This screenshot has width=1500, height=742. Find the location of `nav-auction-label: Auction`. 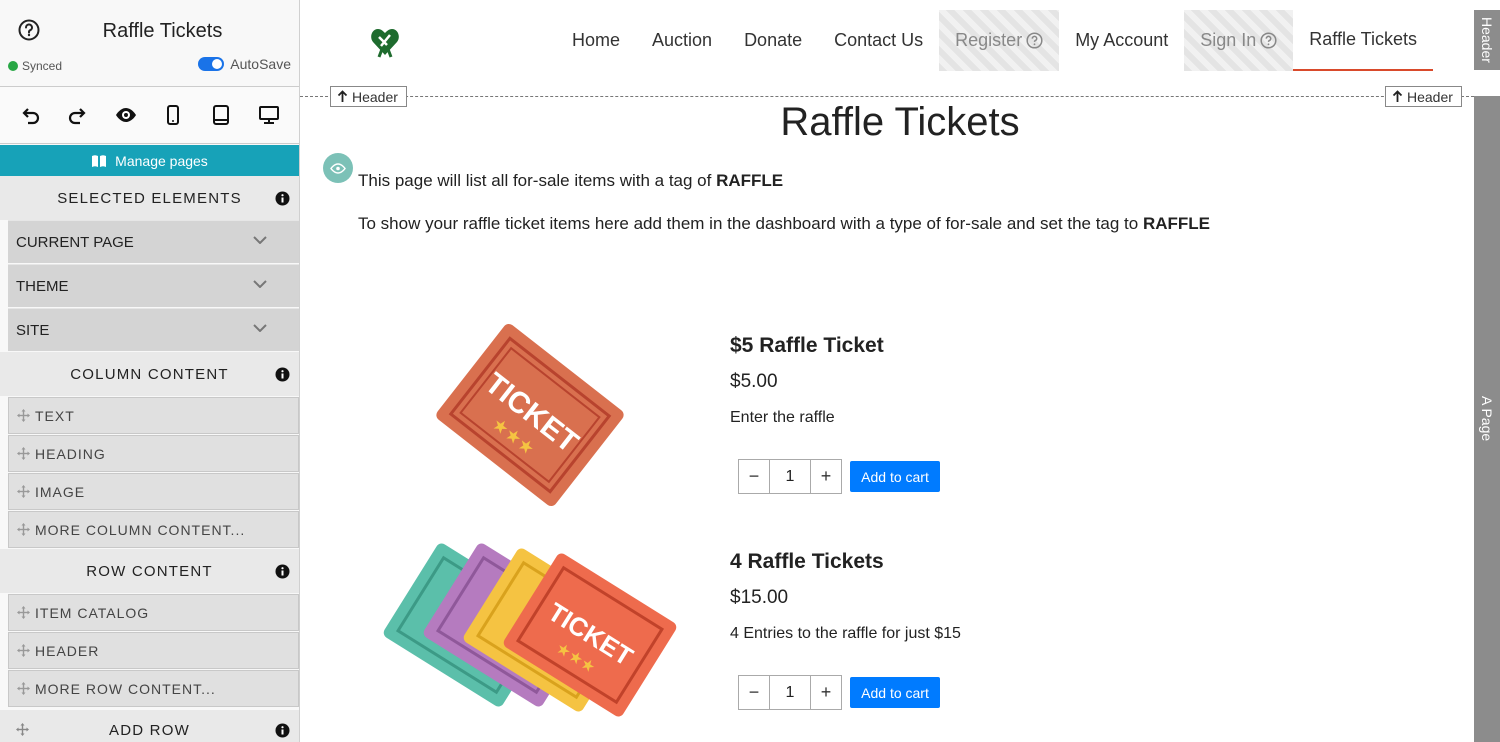

nav-auction-label: Auction is located at coordinates (682, 40).